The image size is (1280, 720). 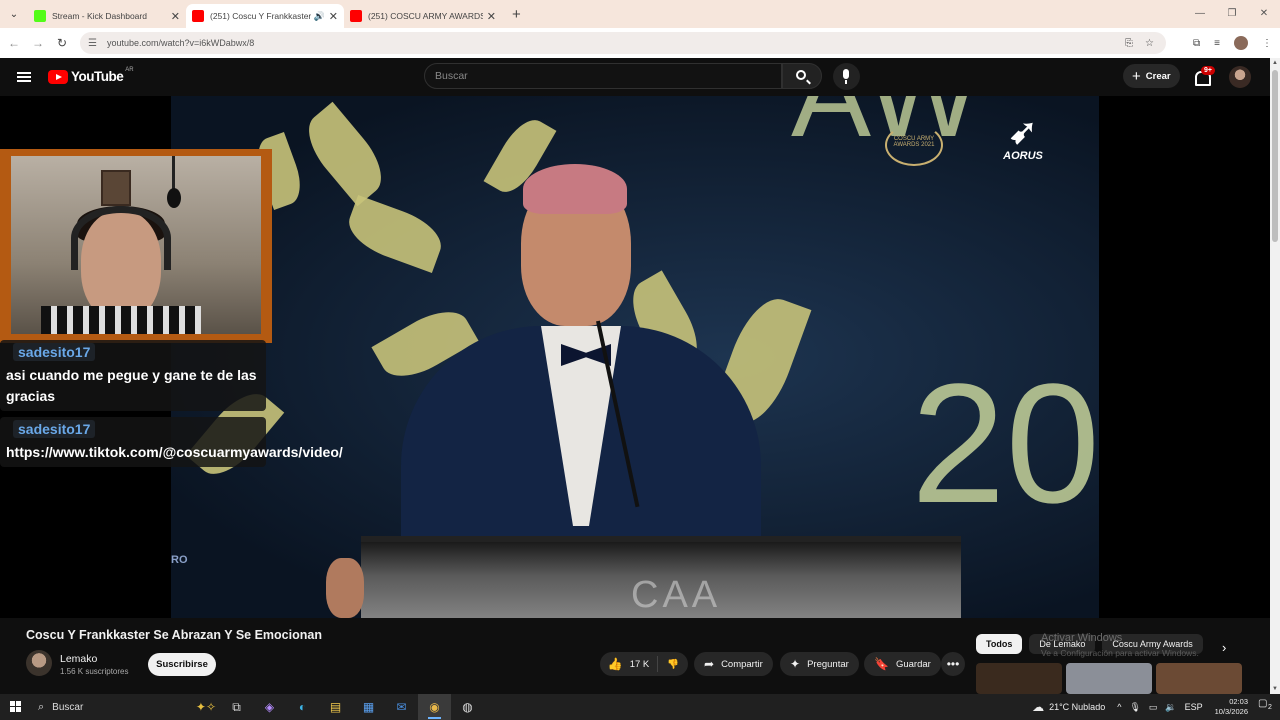 What do you see at coordinates (885, 130) in the screenshot?
I see `awards-backdrop-text: AW` at bounding box center [885, 130].